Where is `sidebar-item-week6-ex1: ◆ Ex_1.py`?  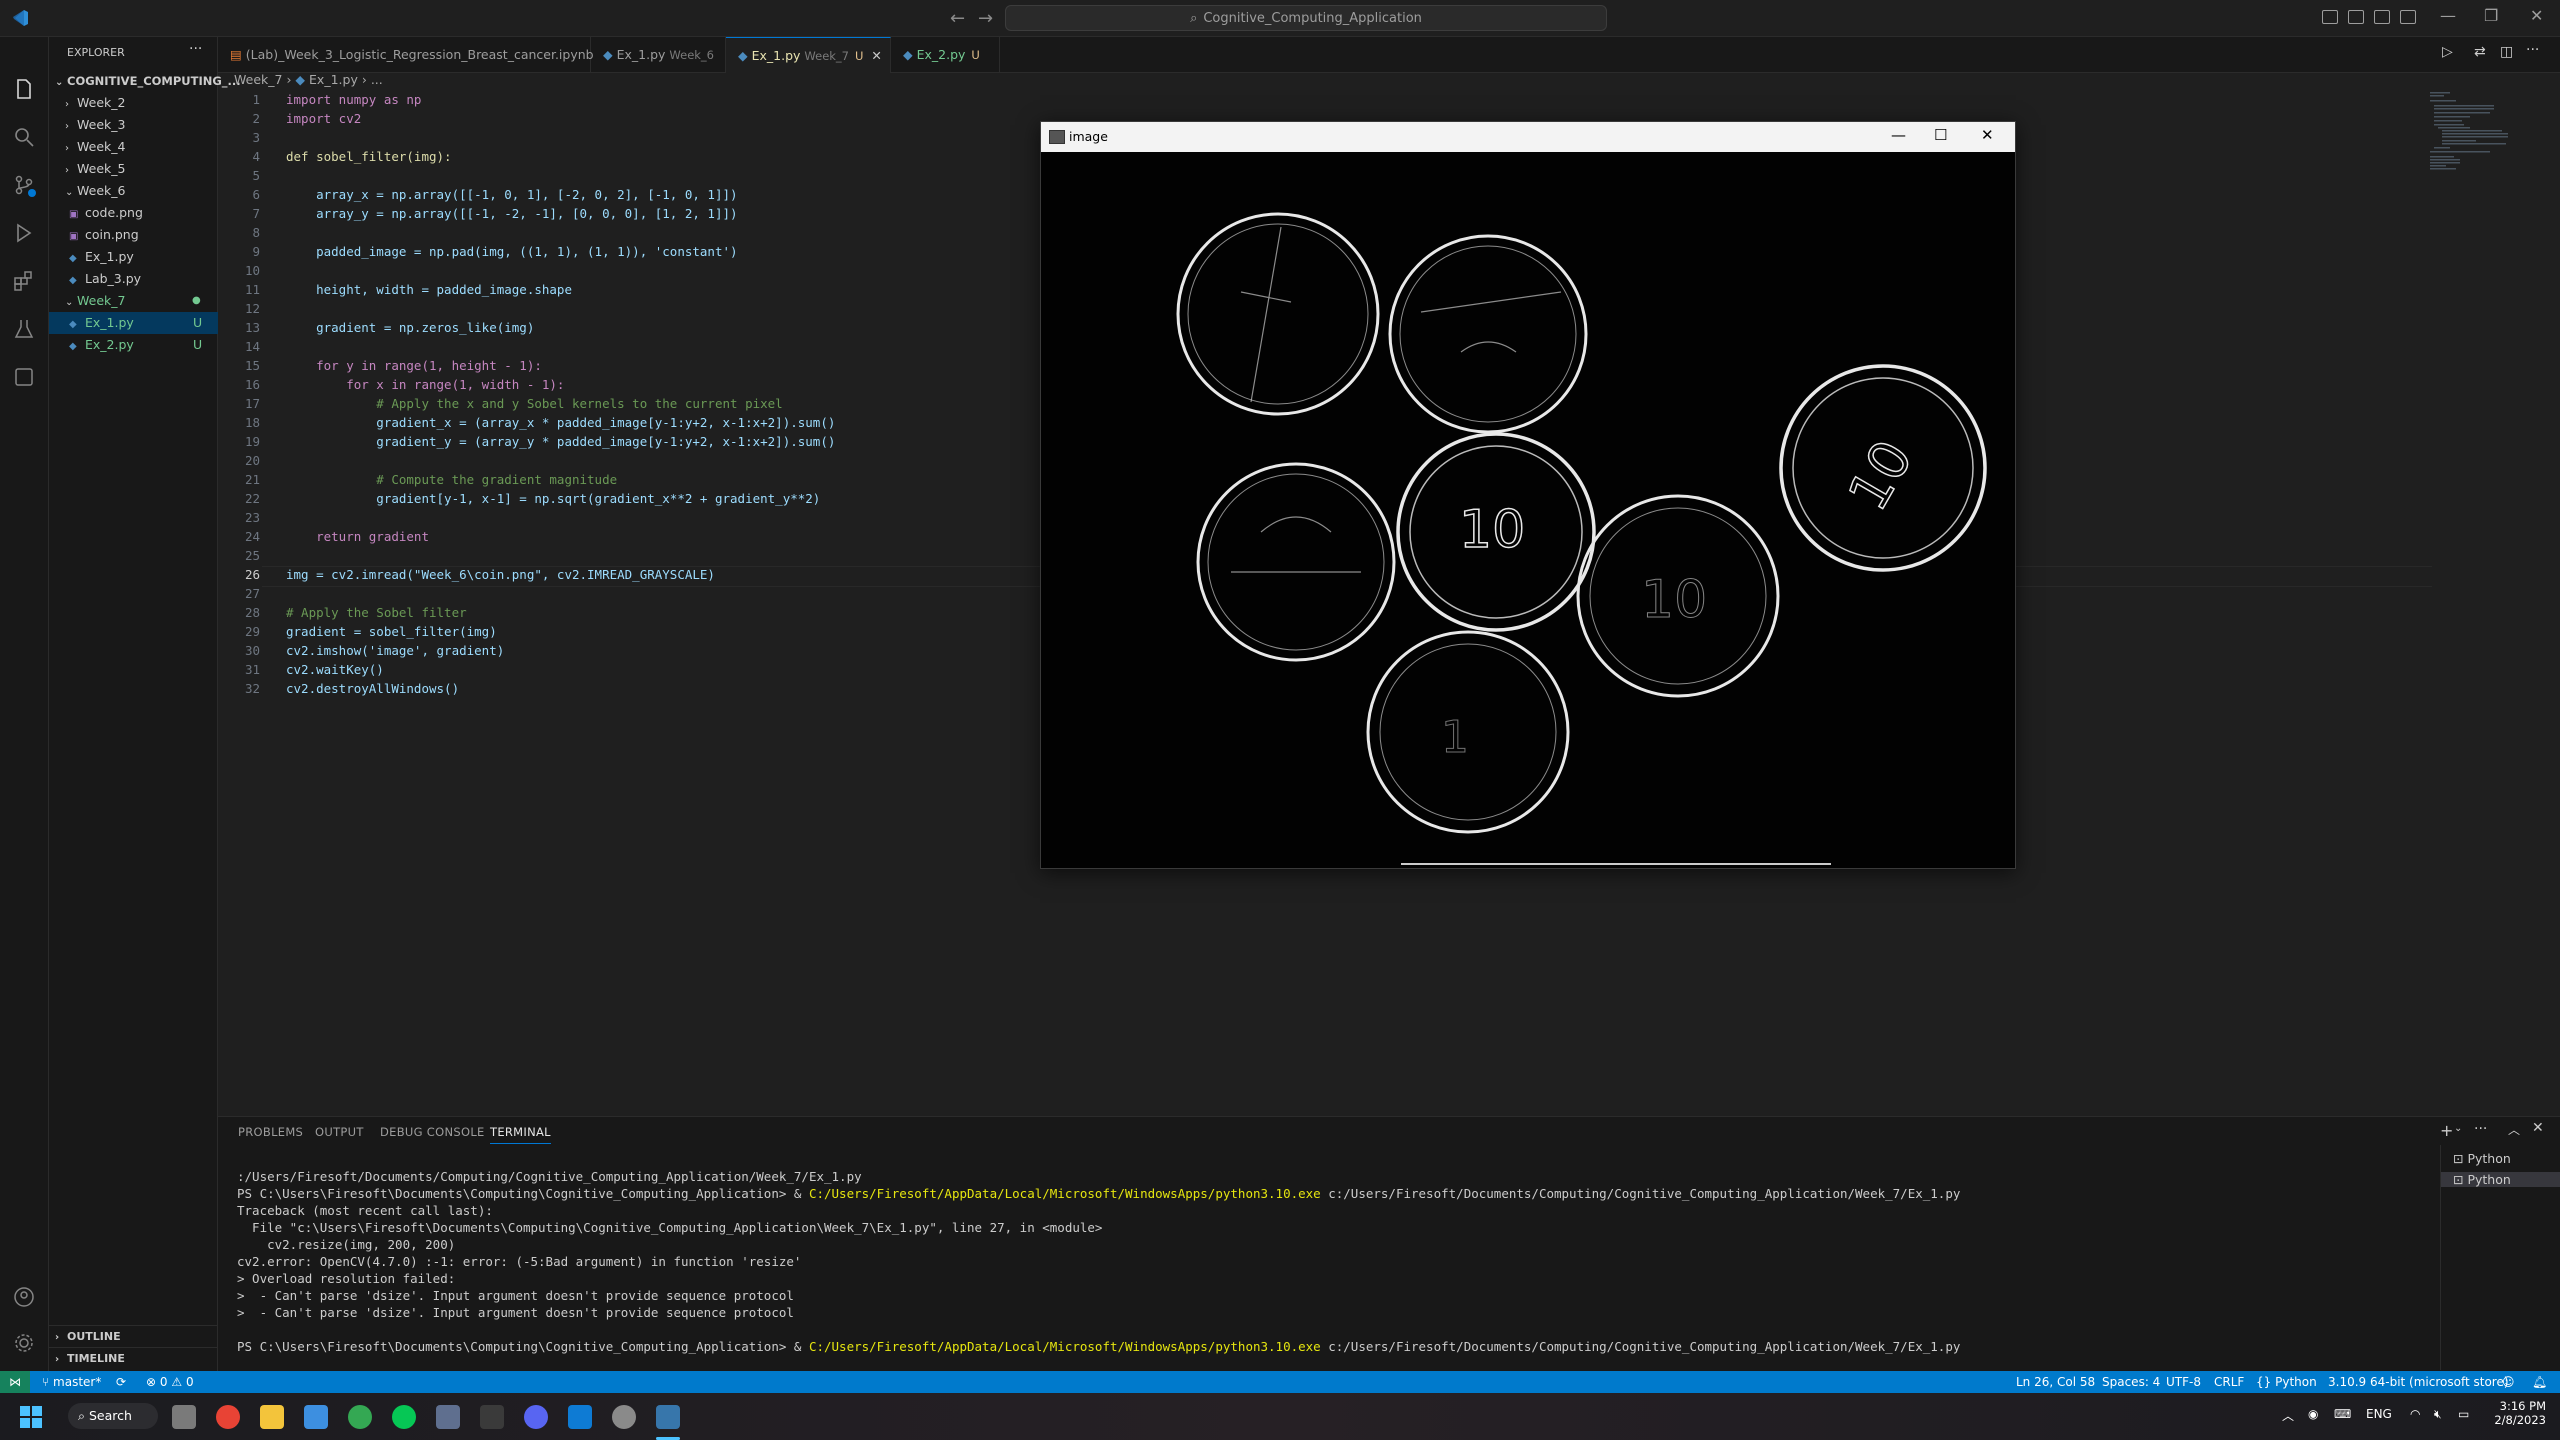 sidebar-item-week6-ex1: ◆ Ex_1.py is located at coordinates (143, 257).